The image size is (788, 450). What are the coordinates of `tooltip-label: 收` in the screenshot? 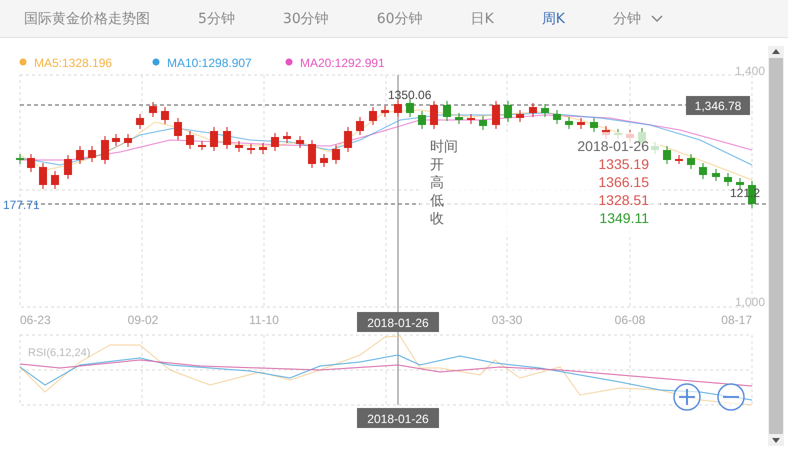 It's located at (437, 218).